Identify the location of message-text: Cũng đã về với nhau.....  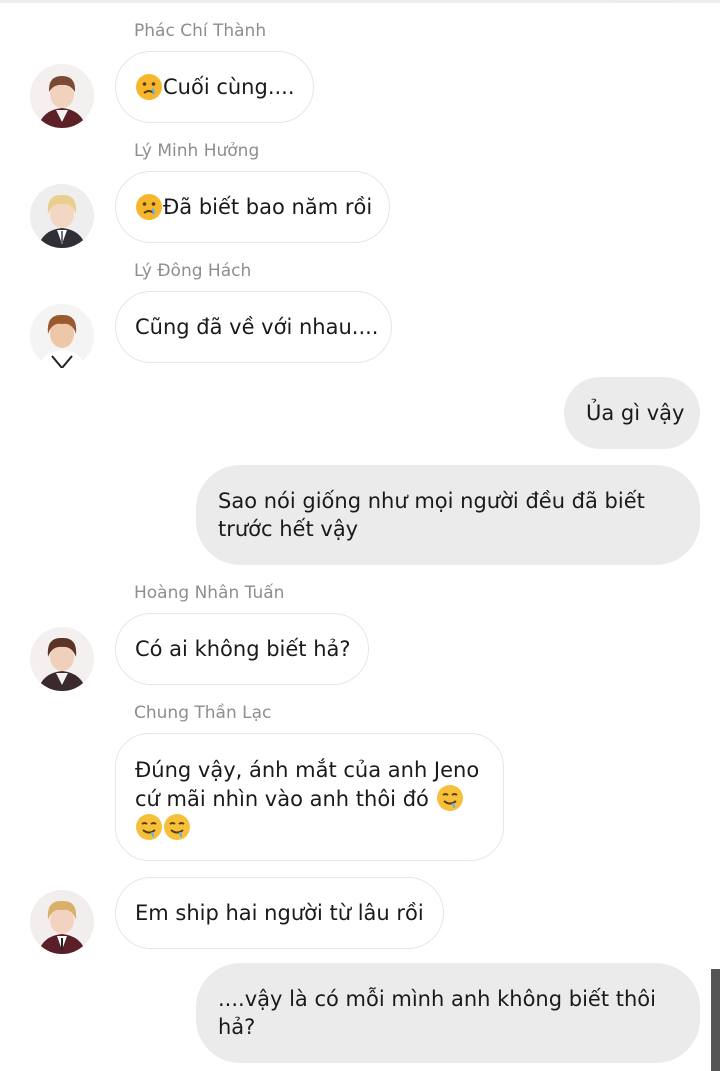
(257, 327).